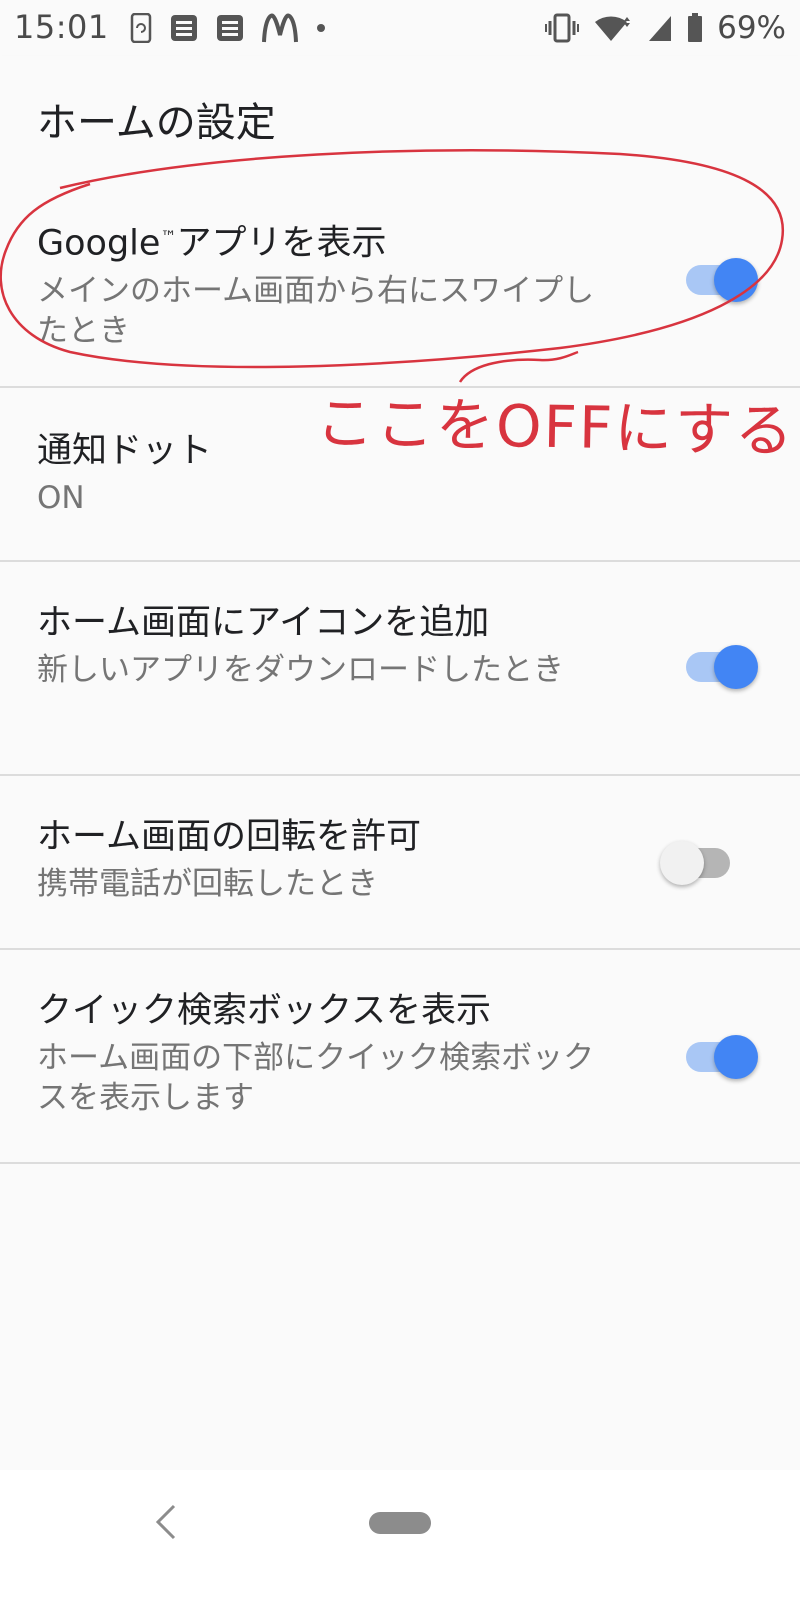 The height and width of the screenshot is (1600, 800). Describe the element at coordinates (156, 123) in the screenshot. I see `page-title: ホームの設定` at that location.